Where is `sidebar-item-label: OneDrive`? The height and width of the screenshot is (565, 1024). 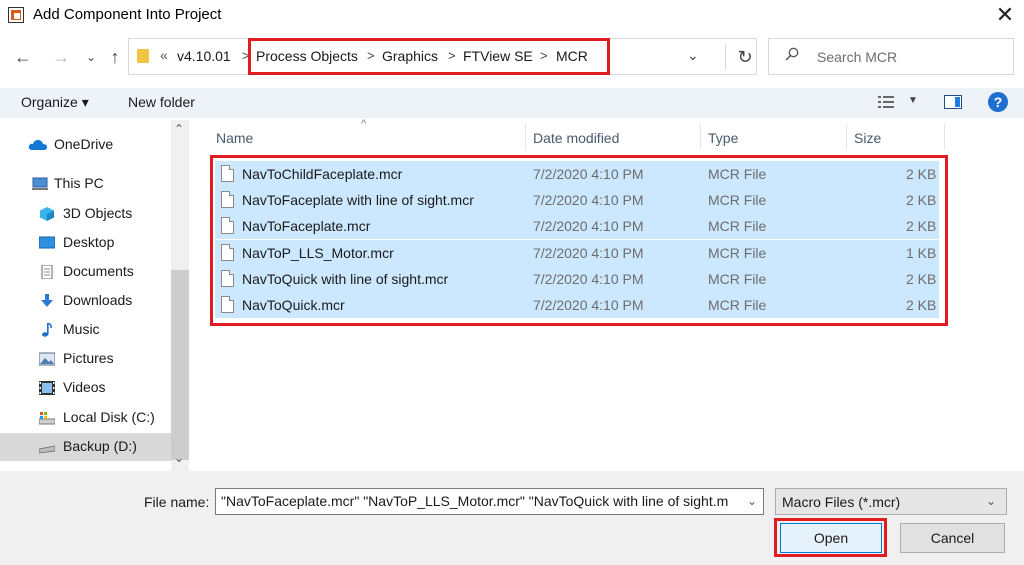
sidebar-item-label: OneDrive is located at coordinates (84, 144).